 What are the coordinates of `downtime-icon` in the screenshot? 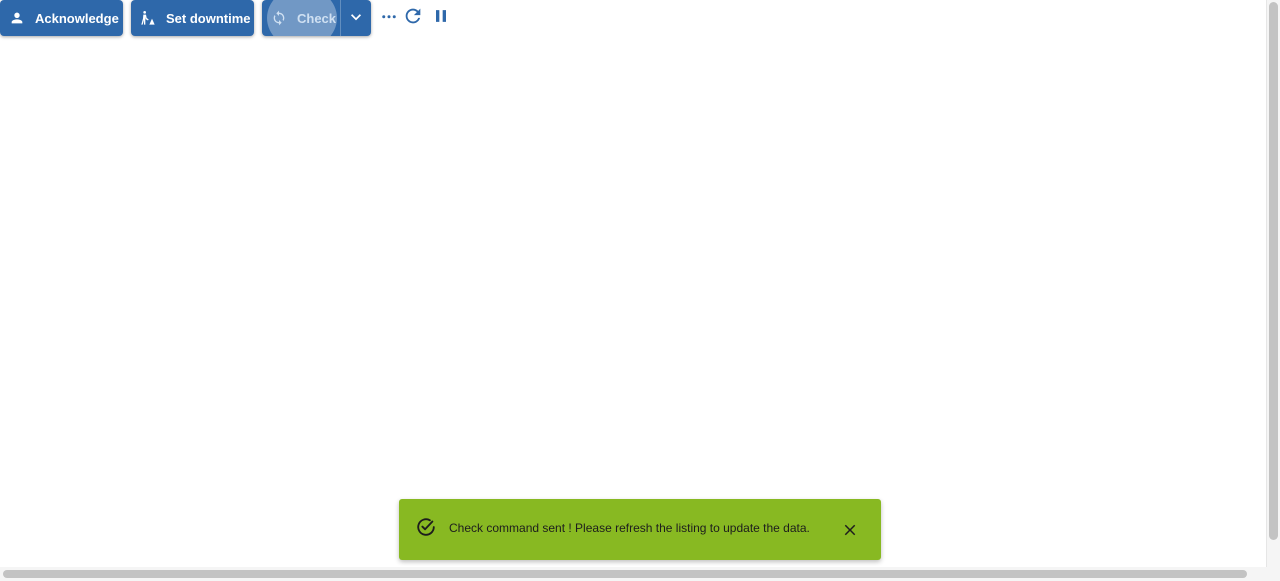 It's located at (148, 18).